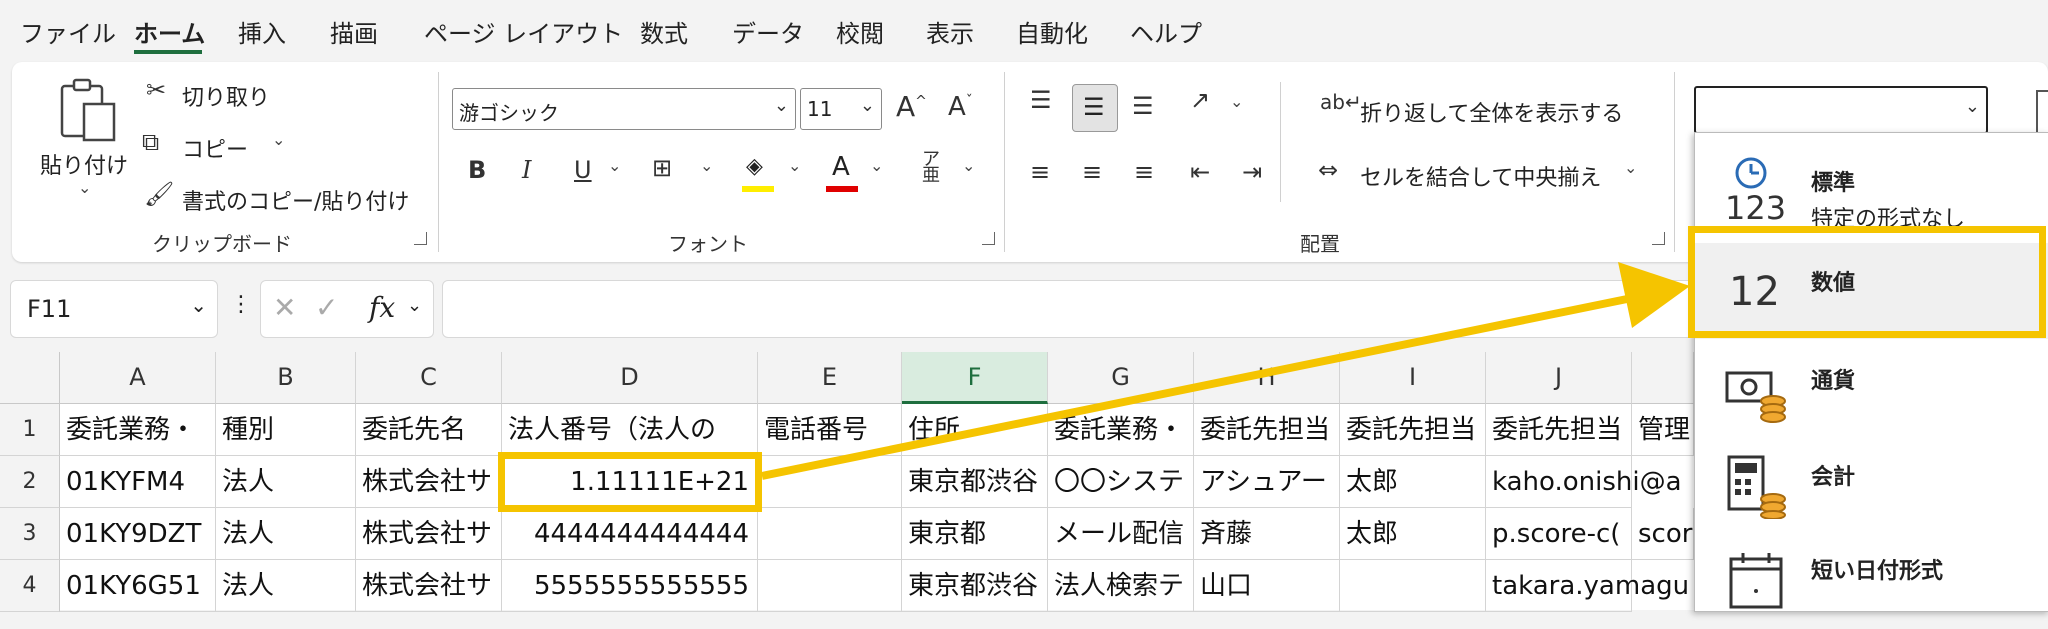 The image size is (2048, 629). What do you see at coordinates (1867, 282) in the screenshot?
I see `number-option-highlight` at bounding box center [1867, 282].